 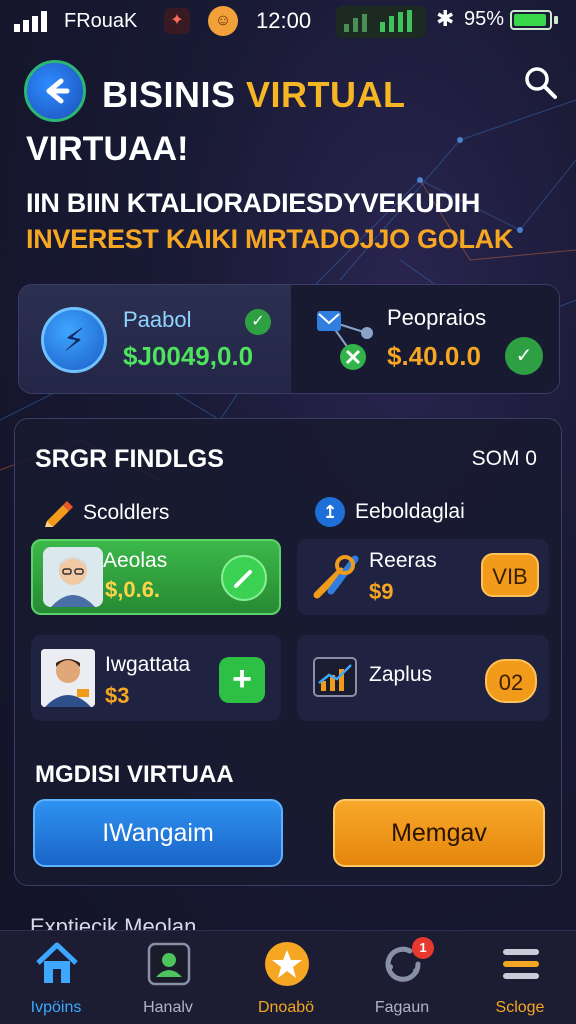 What do you see at coordinates (158, 833) in the screenshot?
I see `primary-button: IWangaim` at bounding box center [158, 833].